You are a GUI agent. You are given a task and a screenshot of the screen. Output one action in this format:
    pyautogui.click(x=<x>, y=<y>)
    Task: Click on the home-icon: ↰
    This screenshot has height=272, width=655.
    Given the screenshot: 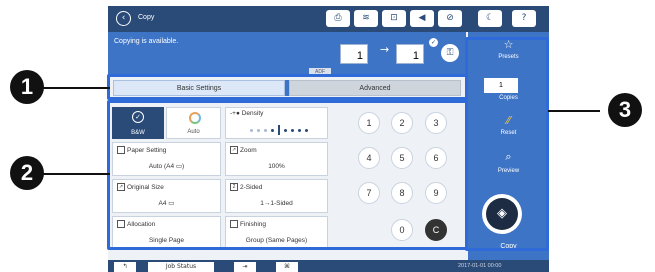 What is the action you would take?
    pyautogui.click(x=125, y=267)
    